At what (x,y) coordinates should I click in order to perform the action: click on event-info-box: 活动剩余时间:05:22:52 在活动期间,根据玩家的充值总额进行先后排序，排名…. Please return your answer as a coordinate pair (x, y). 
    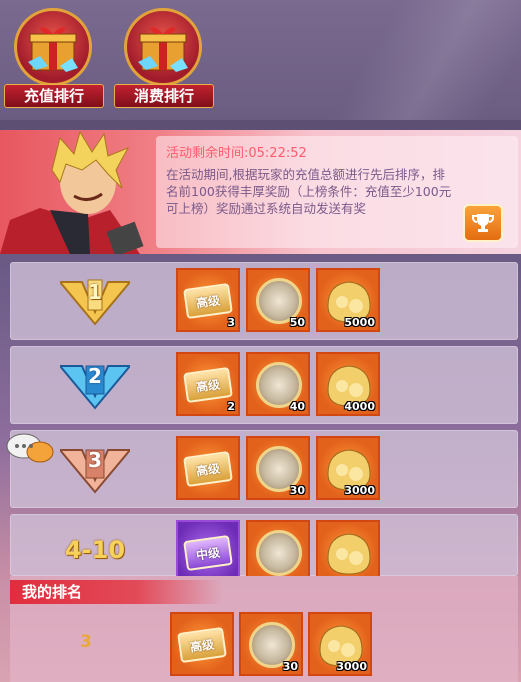
    Looking at the image, I should click on (337, 192).